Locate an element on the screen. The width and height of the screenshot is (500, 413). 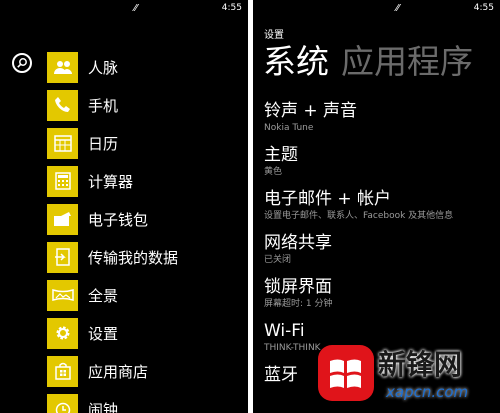
app-item-settings: 设置 is located at coordinates (112, 333).